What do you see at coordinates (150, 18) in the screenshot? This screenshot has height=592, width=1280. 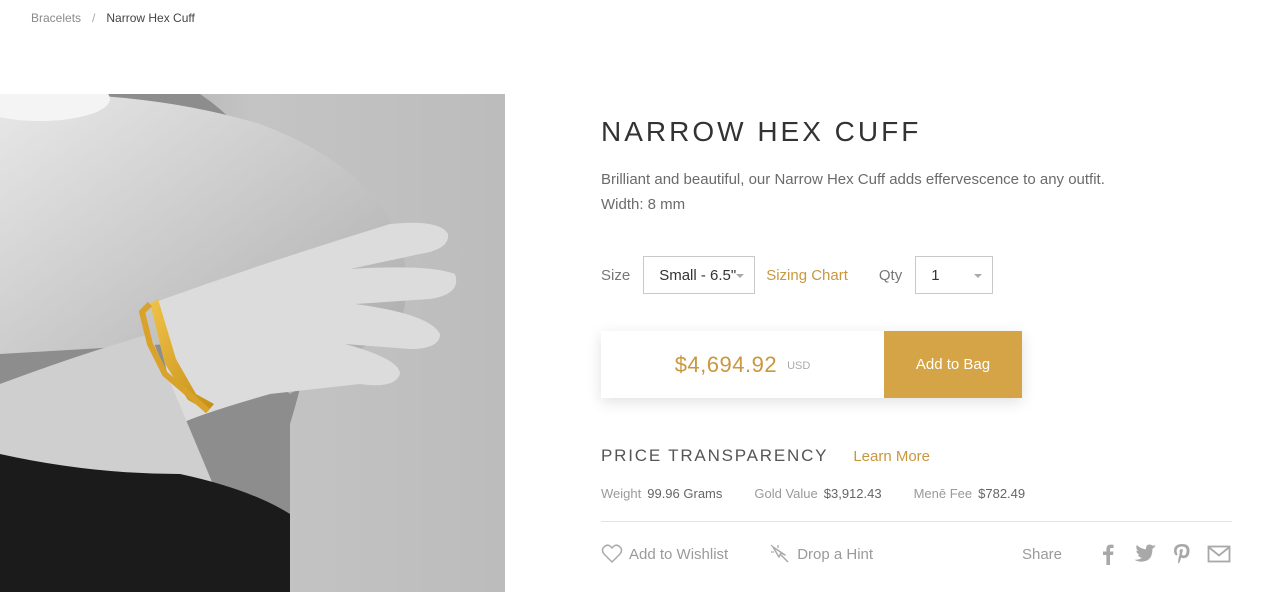 I see `breadcrumb-current: Narrow Hex Cuff` at bounding box center [150, 18].